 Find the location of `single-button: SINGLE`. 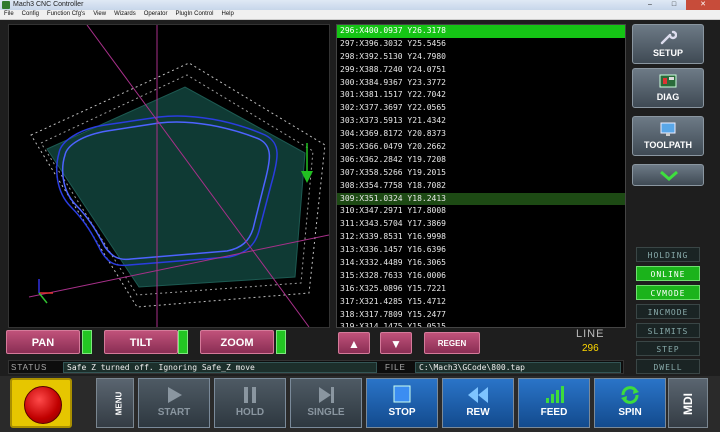

single-button: SINGLE is located at coordinates (326, 403).